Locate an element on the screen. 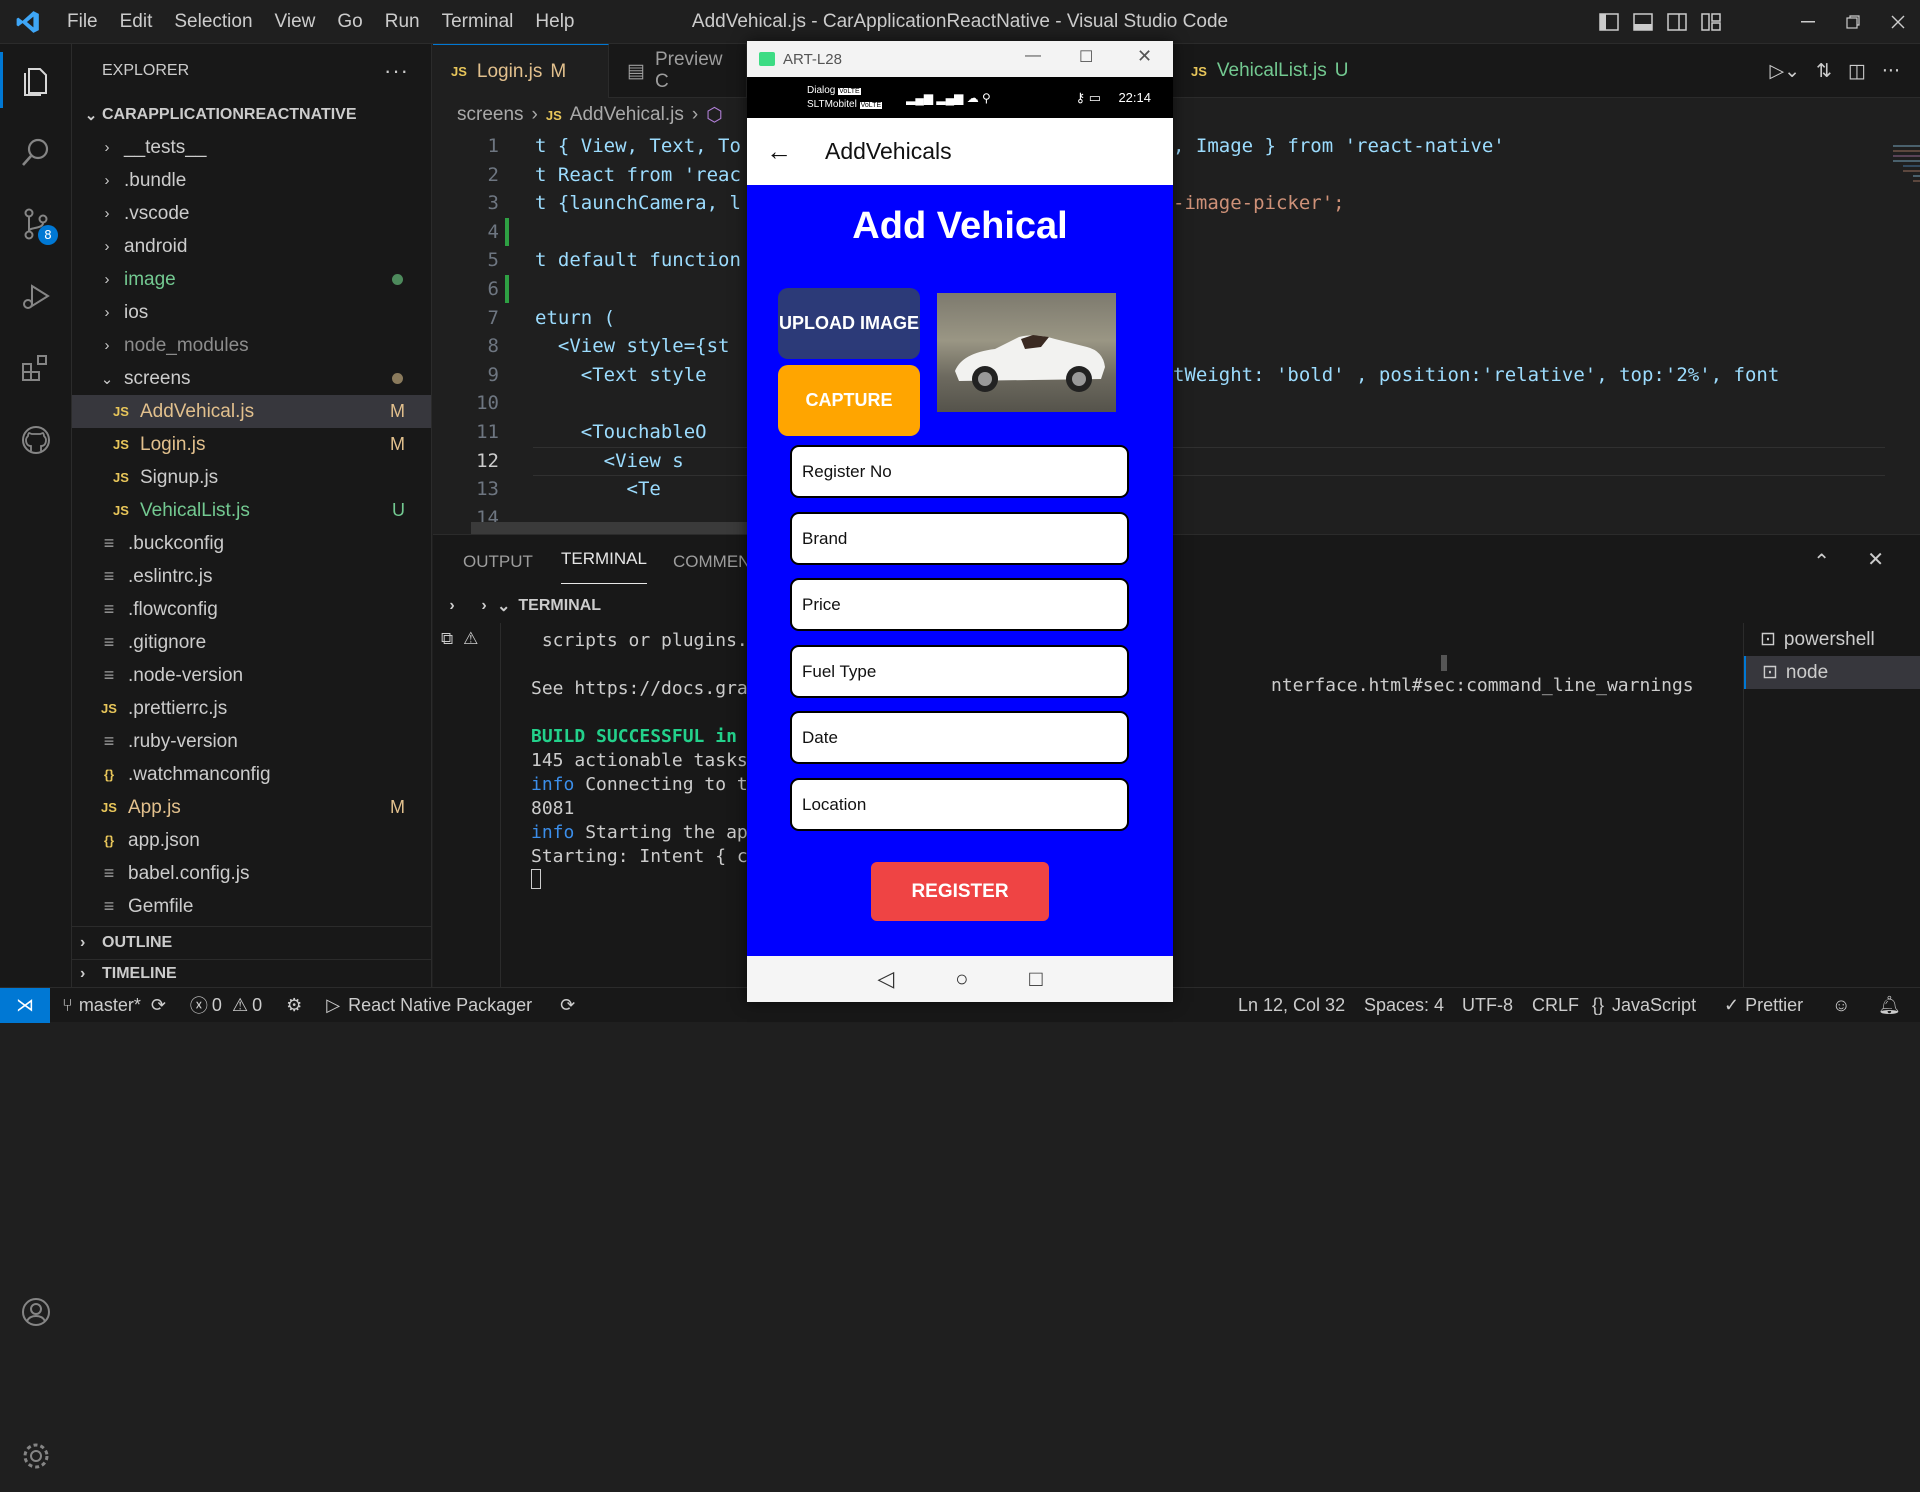 The width and height of the screenshot is (1920, 1492). menu-edit: Edit is located at coordinates (136, 22).